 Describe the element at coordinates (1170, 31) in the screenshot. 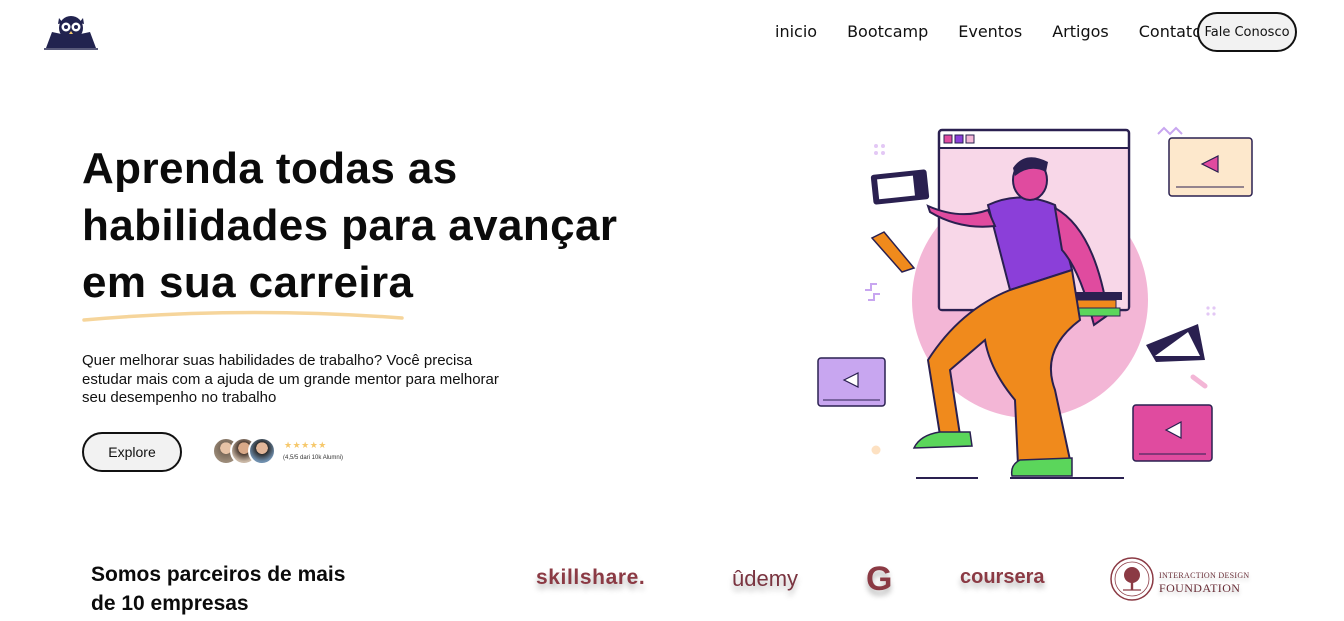

I see `nav-contato: Contato` at that location.